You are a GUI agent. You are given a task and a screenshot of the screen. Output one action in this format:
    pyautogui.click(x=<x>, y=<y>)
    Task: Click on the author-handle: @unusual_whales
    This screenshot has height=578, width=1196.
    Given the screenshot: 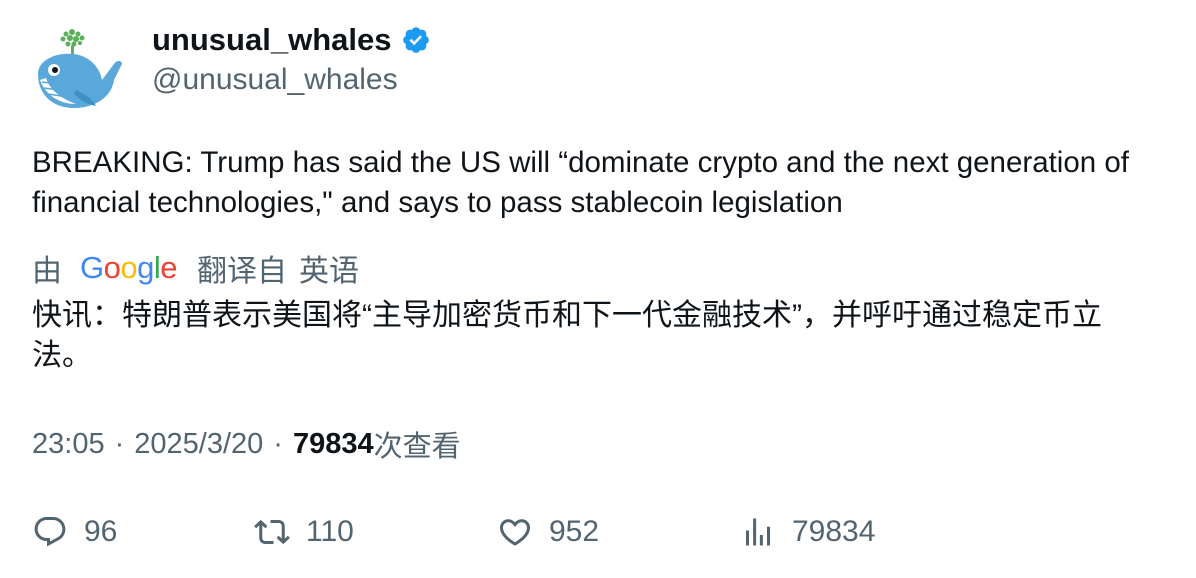 What is the action you would take?
    pyautogui.click(x=275, y=80)
    